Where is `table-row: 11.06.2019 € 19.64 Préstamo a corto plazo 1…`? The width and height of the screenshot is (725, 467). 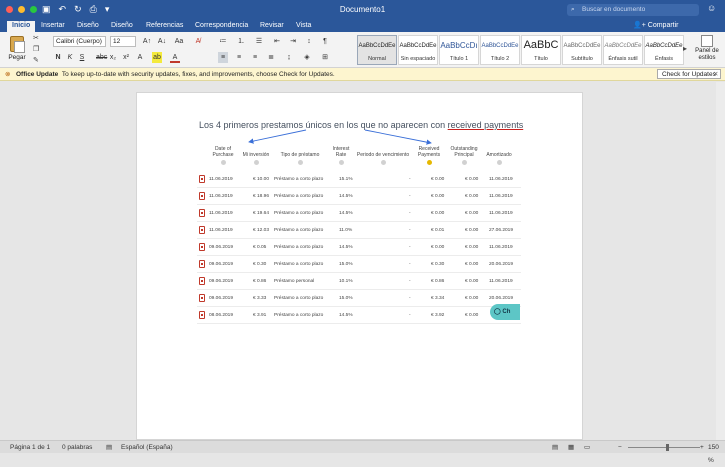
table-row: 11.06.2019 € 19.64 Préstamo a corto plazo 1… is located at coordinates (359, 213).